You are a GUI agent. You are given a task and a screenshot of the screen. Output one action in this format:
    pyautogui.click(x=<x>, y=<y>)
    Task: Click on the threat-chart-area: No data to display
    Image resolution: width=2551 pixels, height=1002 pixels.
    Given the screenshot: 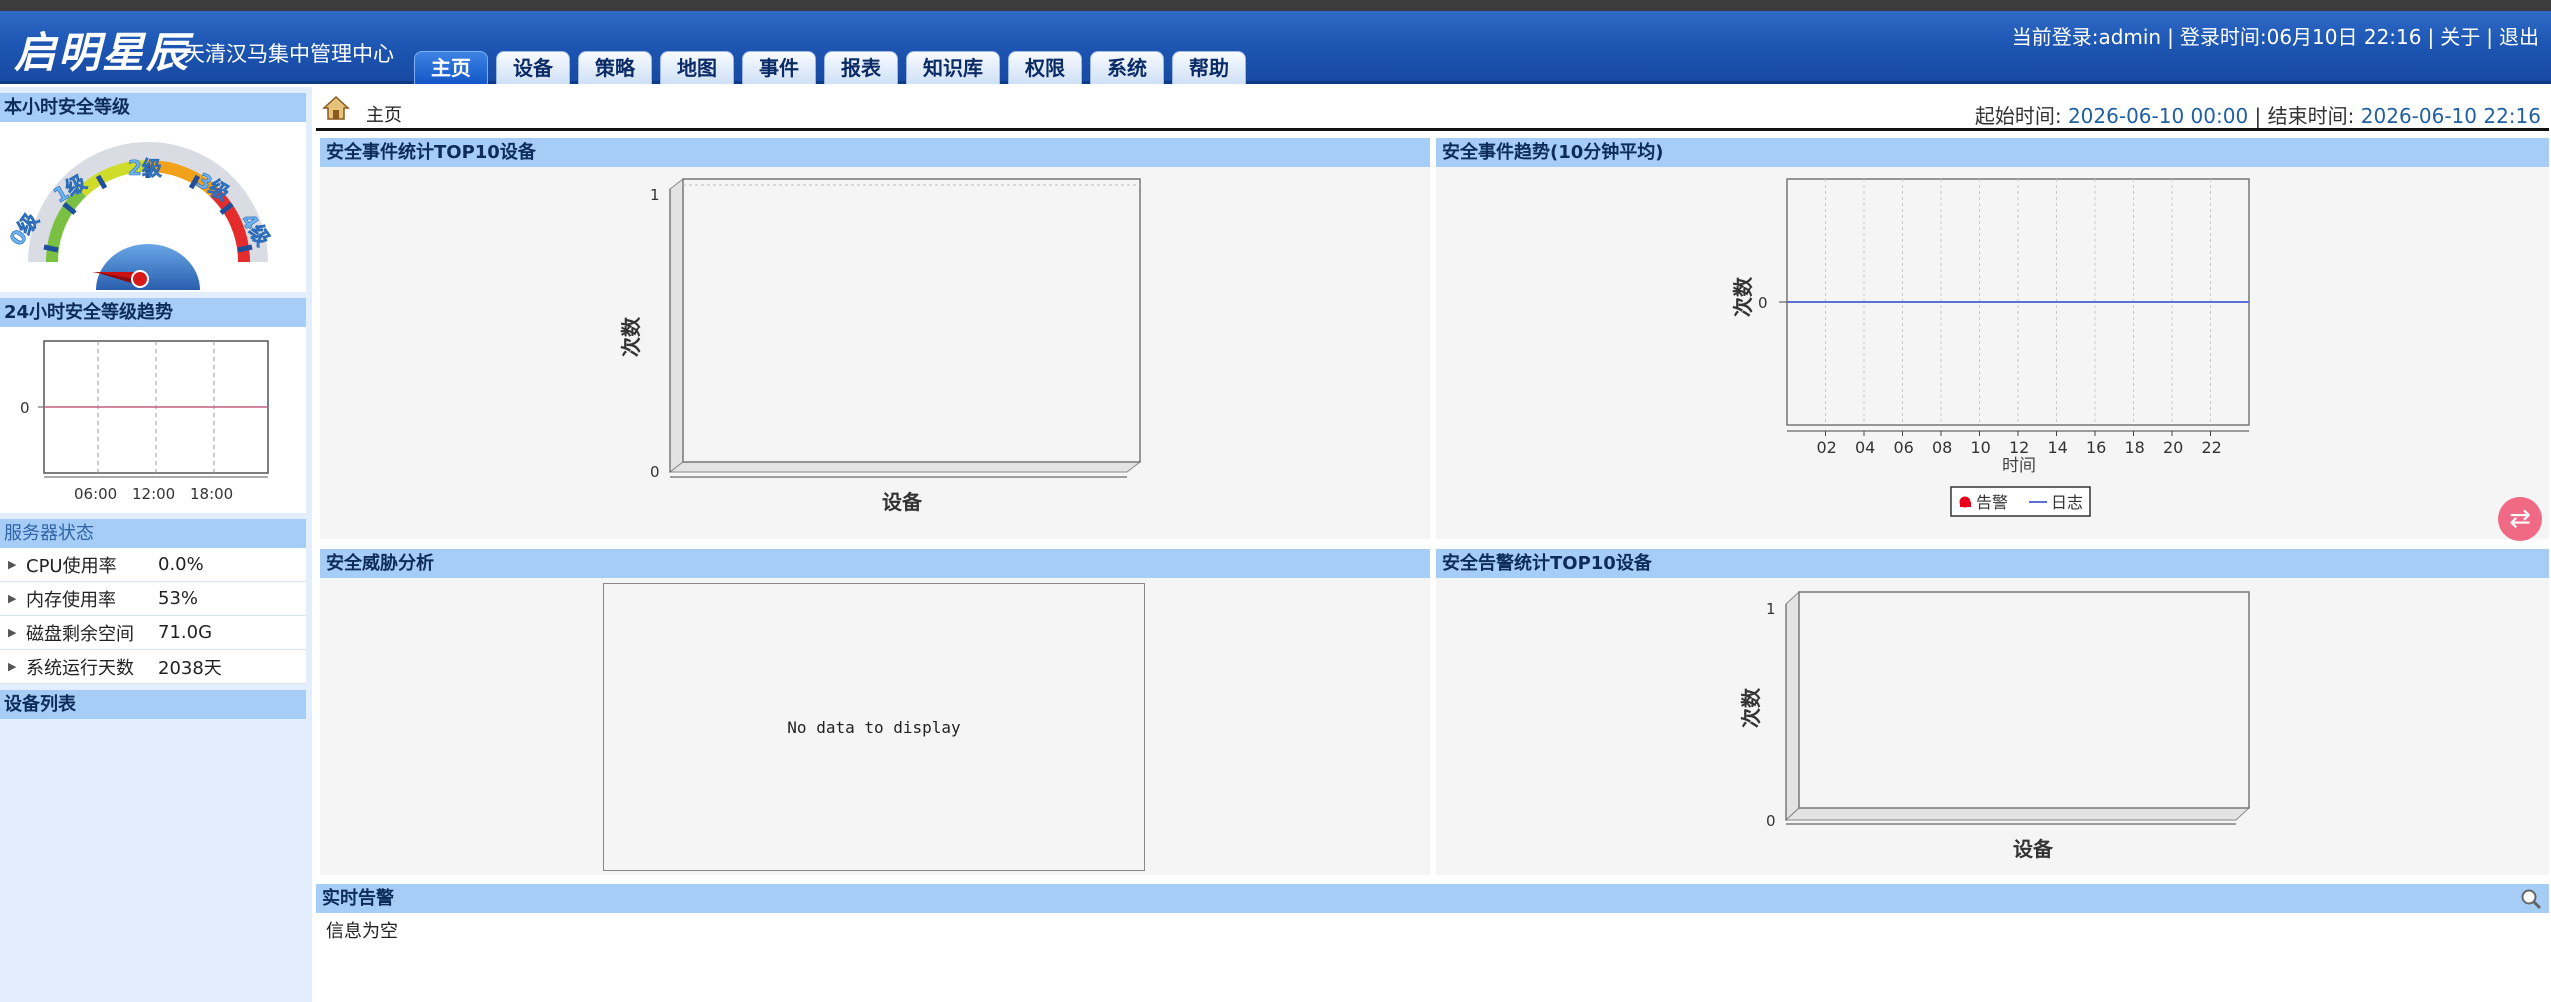 What is the action you would take?
    pyautogui.click(x=874, y=727)
    